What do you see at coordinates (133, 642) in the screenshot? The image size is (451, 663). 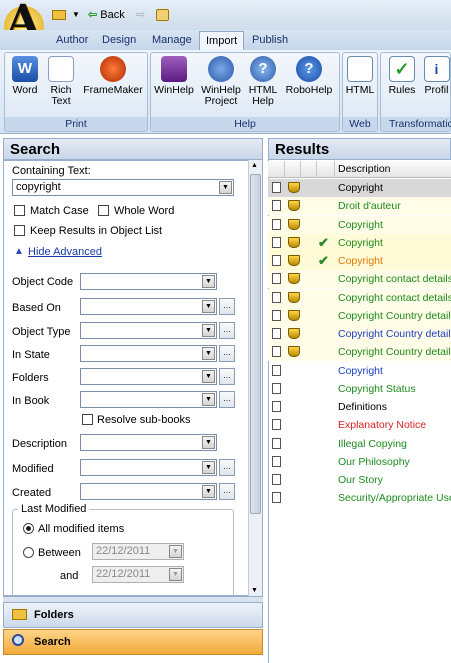 I see `nav-search-button: Search` at bounding box center [133, 642].